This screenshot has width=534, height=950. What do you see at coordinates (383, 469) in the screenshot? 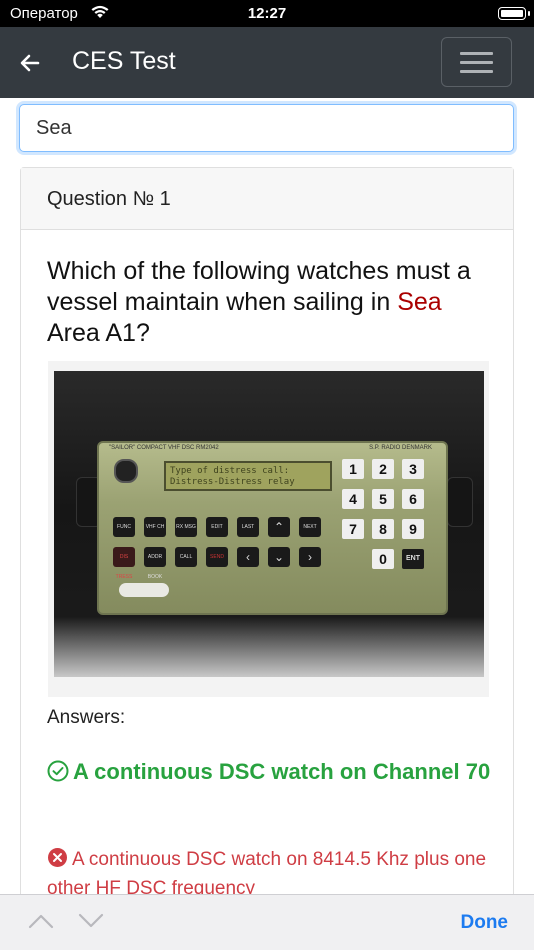
I see `device-num-key: 2` at bounding box center [383, 469].